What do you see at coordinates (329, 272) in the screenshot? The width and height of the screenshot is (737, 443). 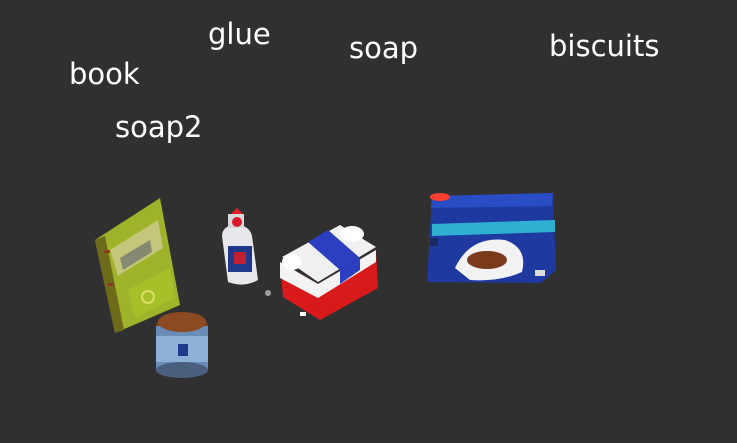 I see `soap-object` at bounding box center [329, 272].